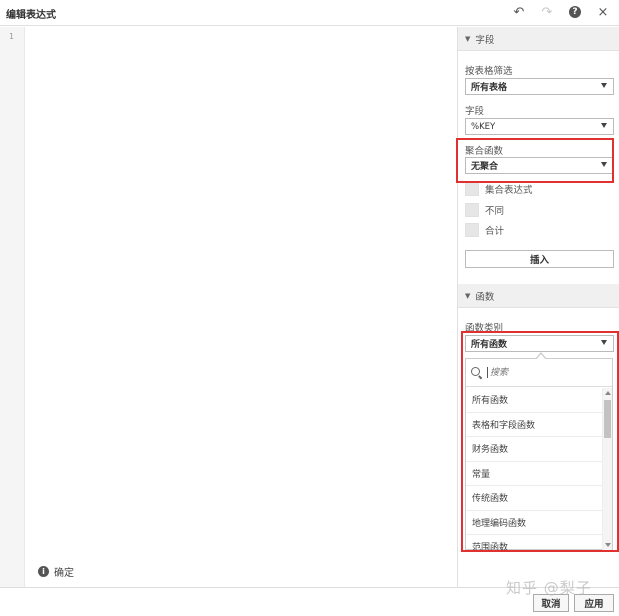  What do you see at coordinates (538, 296) in the screenshot?
I see `functions-section-header: ▼ 函数` at bounding box center [538, 296].